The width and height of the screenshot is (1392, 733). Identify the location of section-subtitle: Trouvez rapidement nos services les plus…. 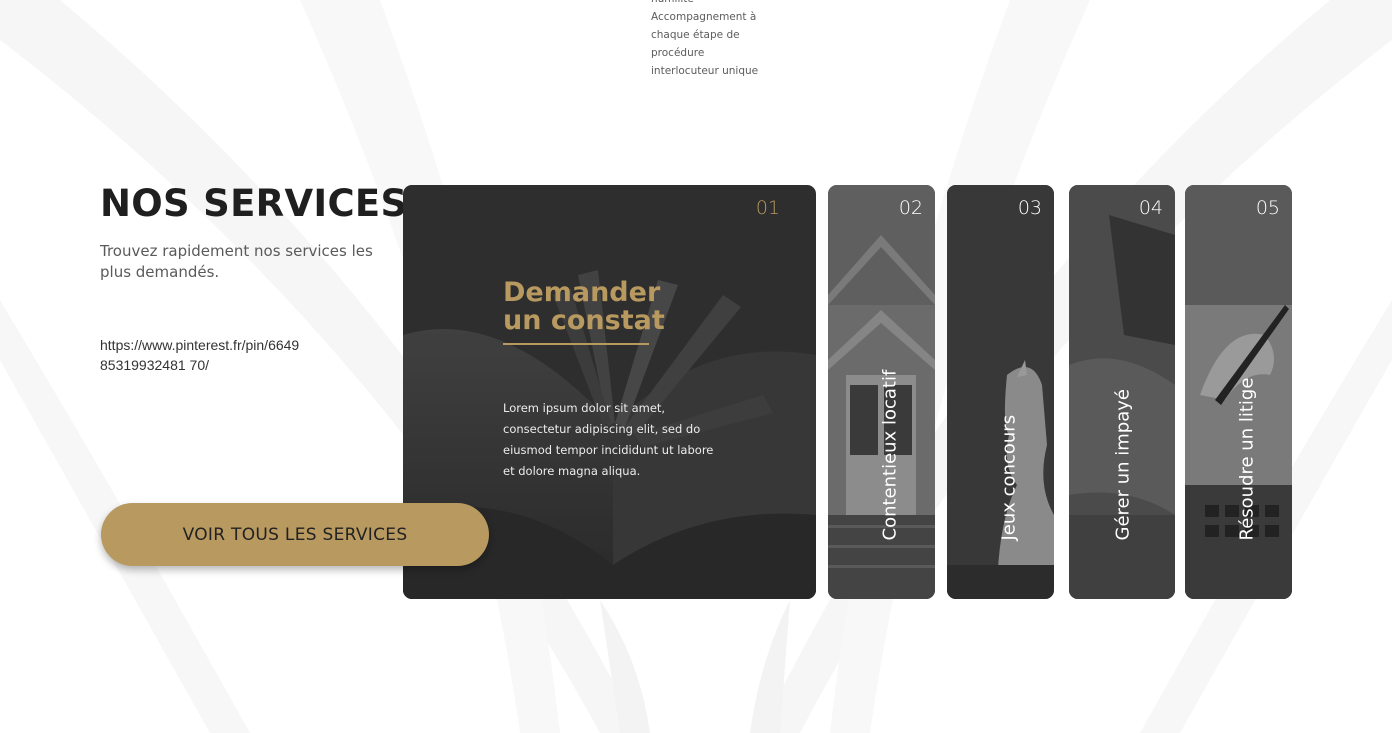
(236, 261).